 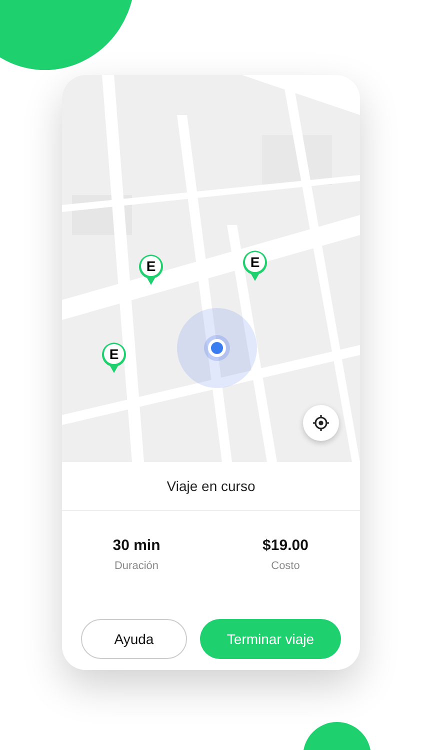 What do you see at coordinates (134, 639) in the screenshot?
I see `help-button: Ayuda` at bounding box center [134, 639].